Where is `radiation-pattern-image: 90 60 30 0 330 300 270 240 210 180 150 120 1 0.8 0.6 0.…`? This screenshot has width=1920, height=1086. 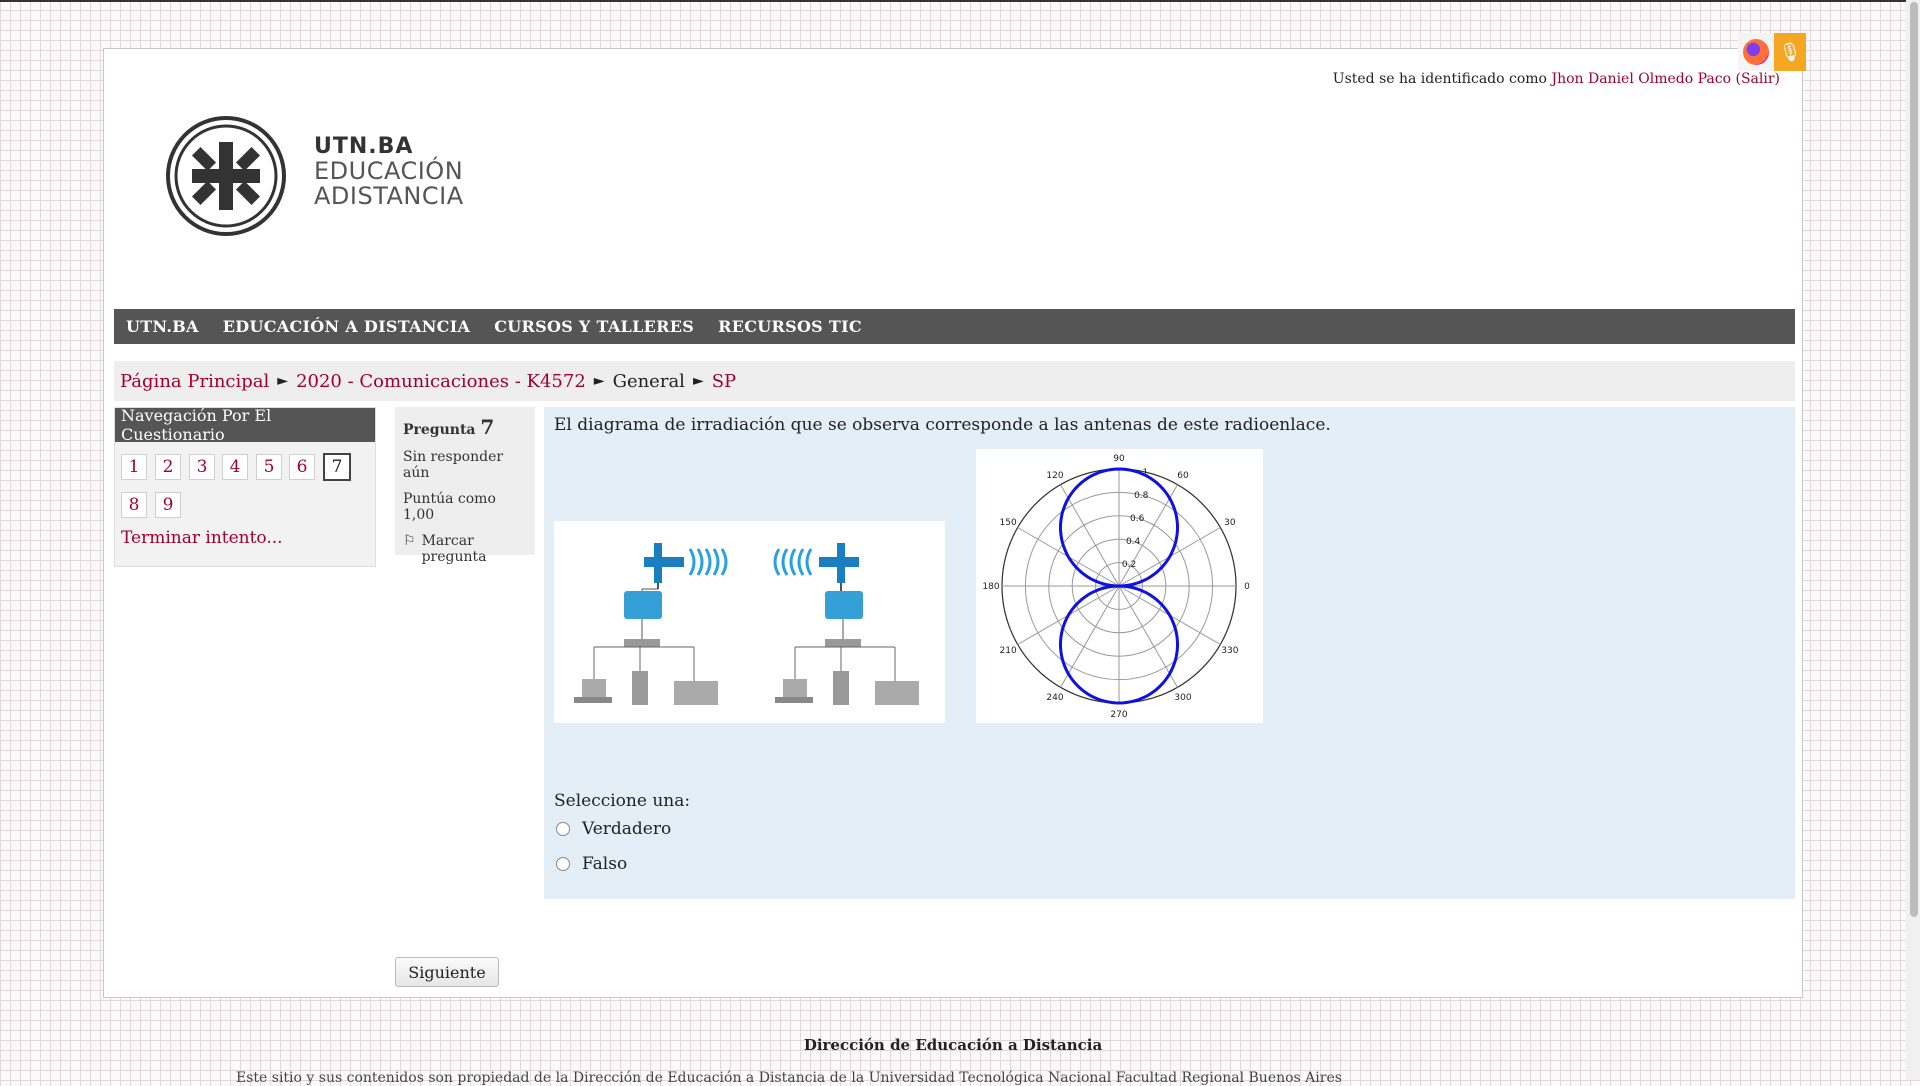 radiation-pattern-image: 90 60 30 0 330 300 270 240 210 180 150 120 1 0.8 0.6 0.… is located at coordinates (1119, 586).